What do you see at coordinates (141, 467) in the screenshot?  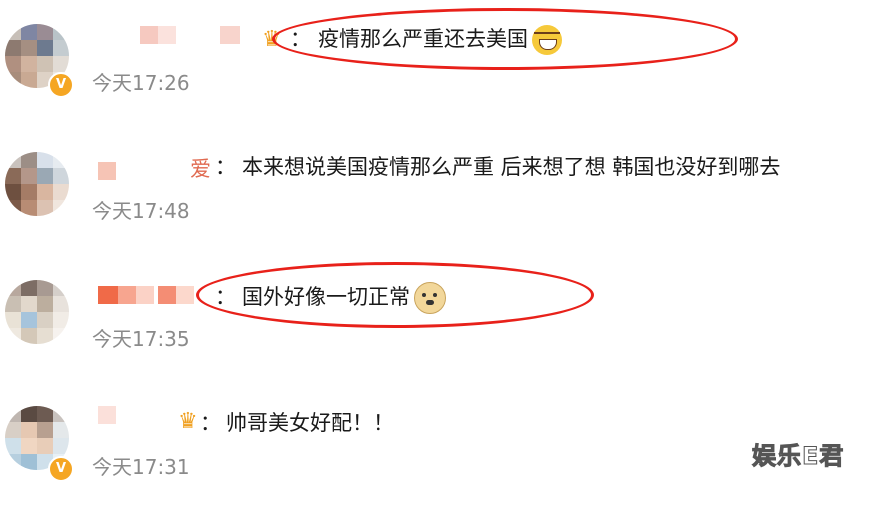 I see `comment-time: 今天17:31` at bounding box center [141, 467].